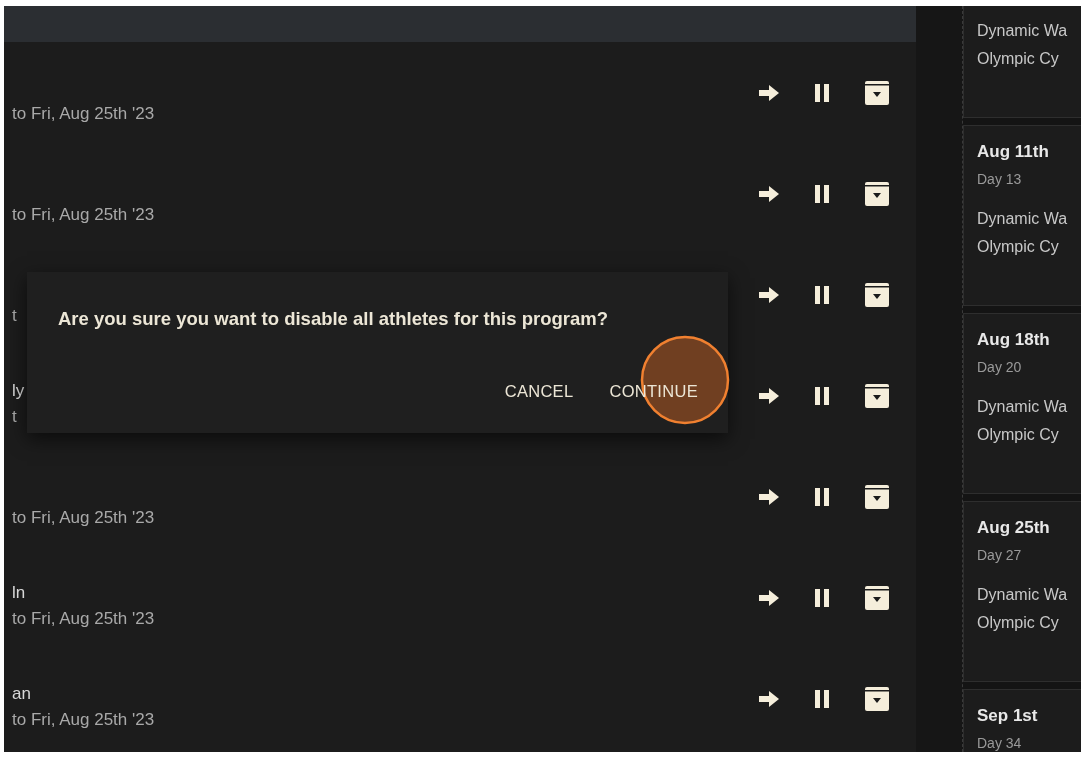 The width and height of the screenshot is (1081, 757). Describe the element at coordinates (999, 743) in the screenshot. I see `day-number: Day 34` at that location.